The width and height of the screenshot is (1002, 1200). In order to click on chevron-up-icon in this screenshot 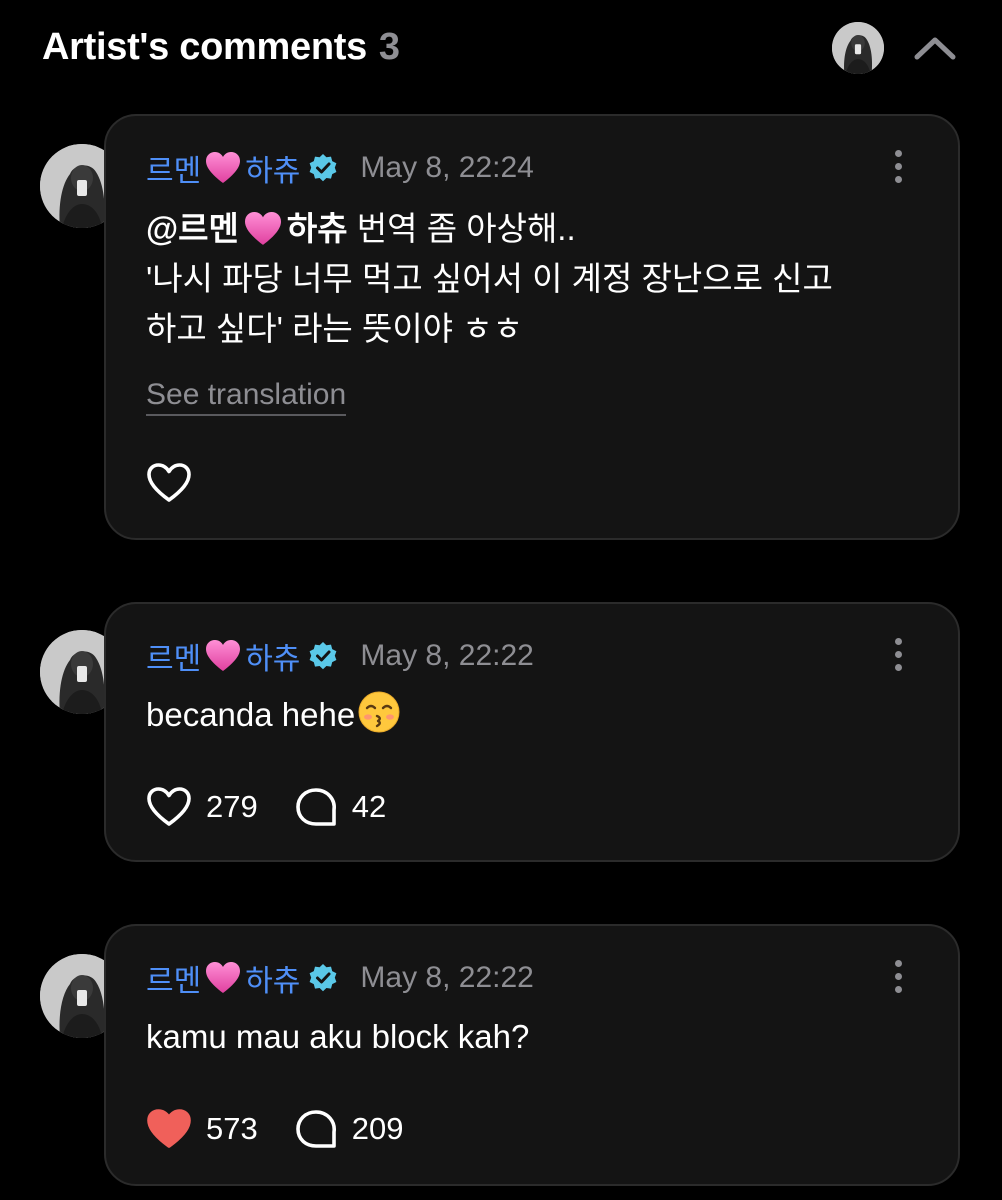, I will do `click(935, 48)`.